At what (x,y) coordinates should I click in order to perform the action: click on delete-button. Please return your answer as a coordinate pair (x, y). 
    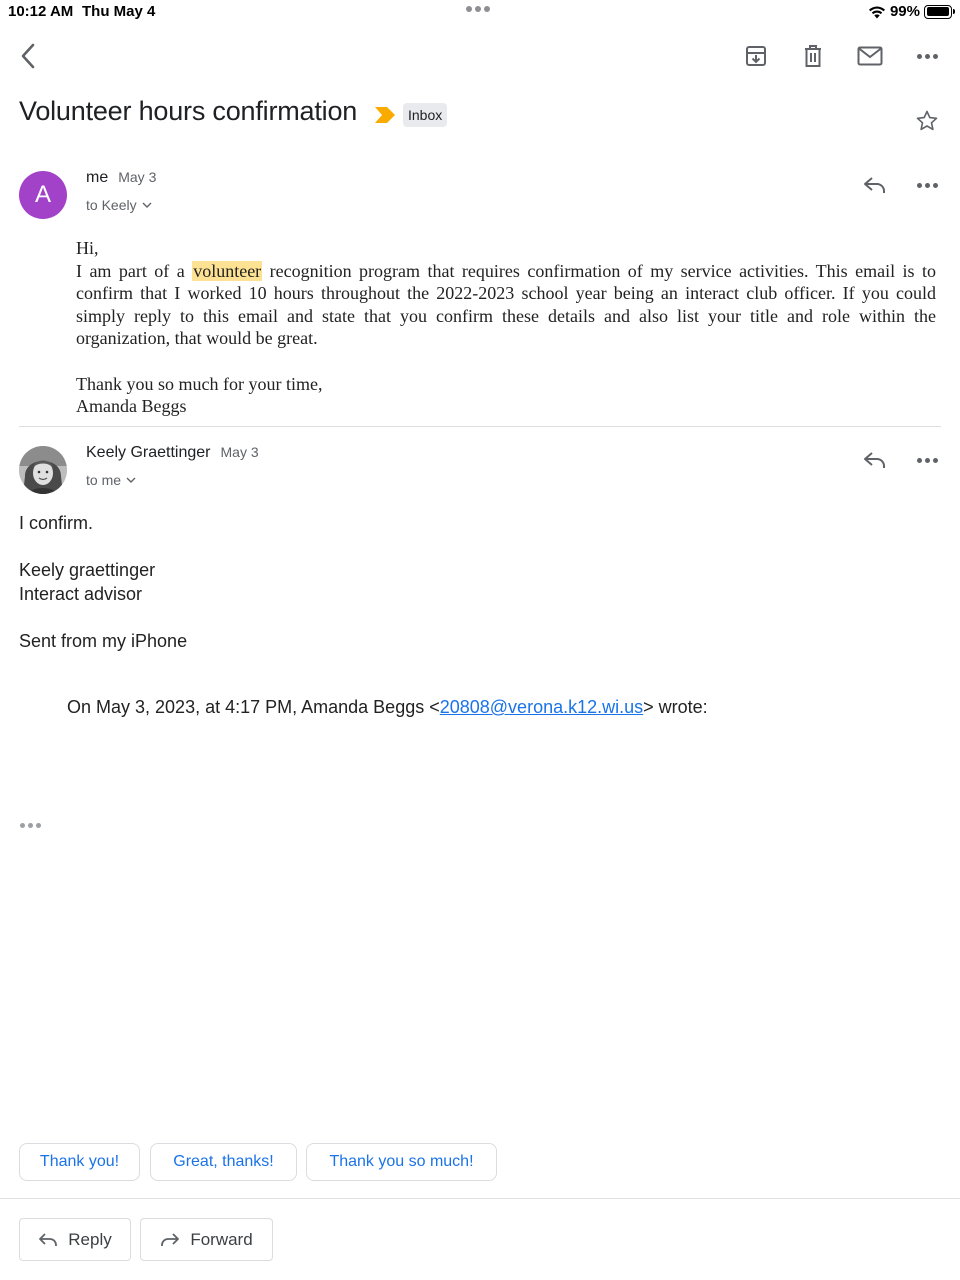
    Looking at the image, I should click on (813, 56).